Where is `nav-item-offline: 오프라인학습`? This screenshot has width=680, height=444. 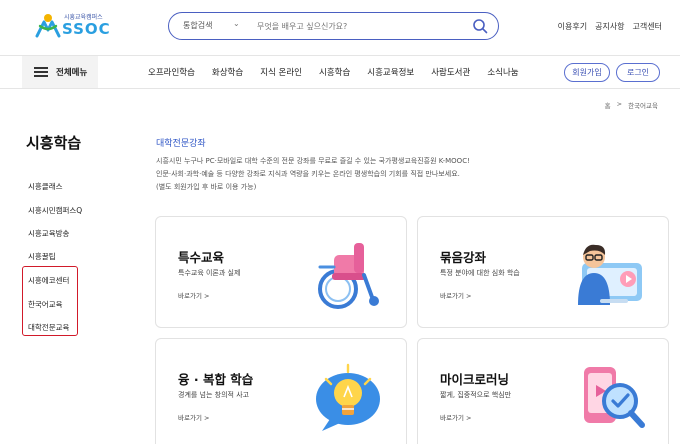
nav-item-offline: 오프라인학습 is located at coordinates (171, 72).